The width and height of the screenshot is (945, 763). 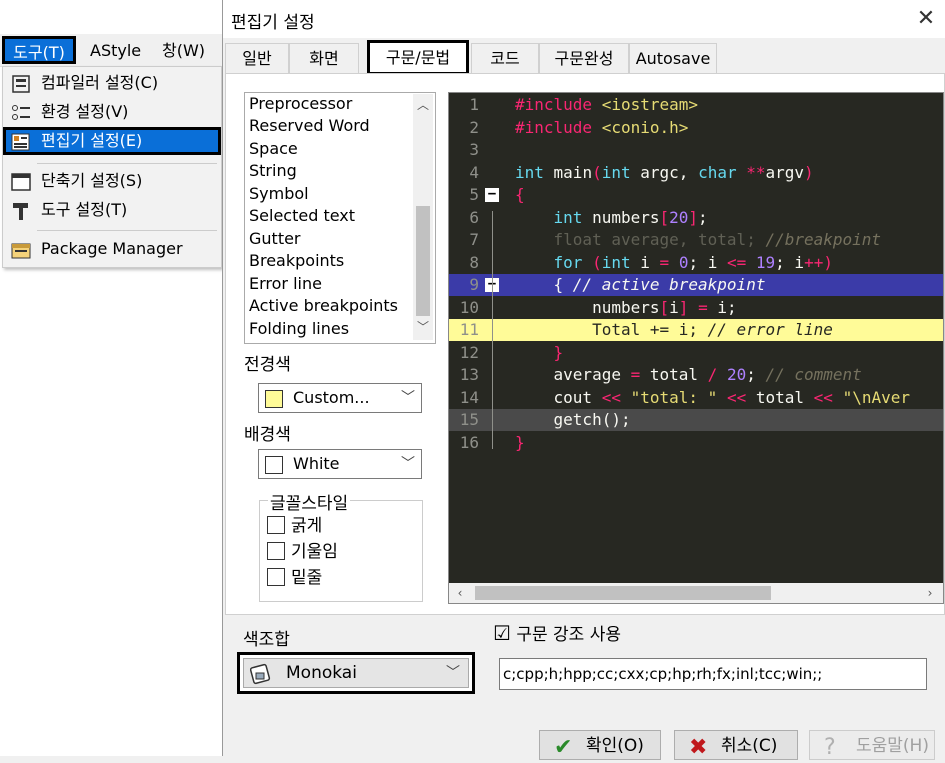 What do you see at coordinates (112, 210) in the screenshot?
I see `menu-item-tool-settings: 도구 설정(T)` at bounding box center [112, 210].